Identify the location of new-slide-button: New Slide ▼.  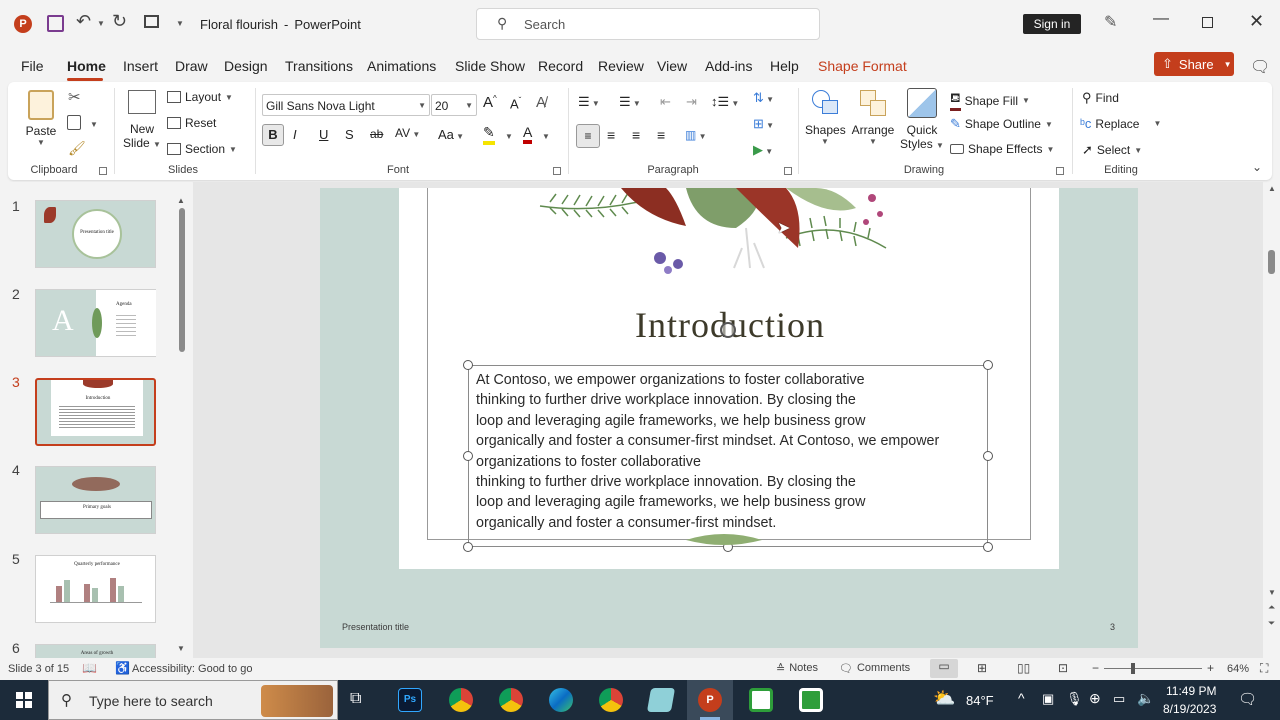
(142, 120).